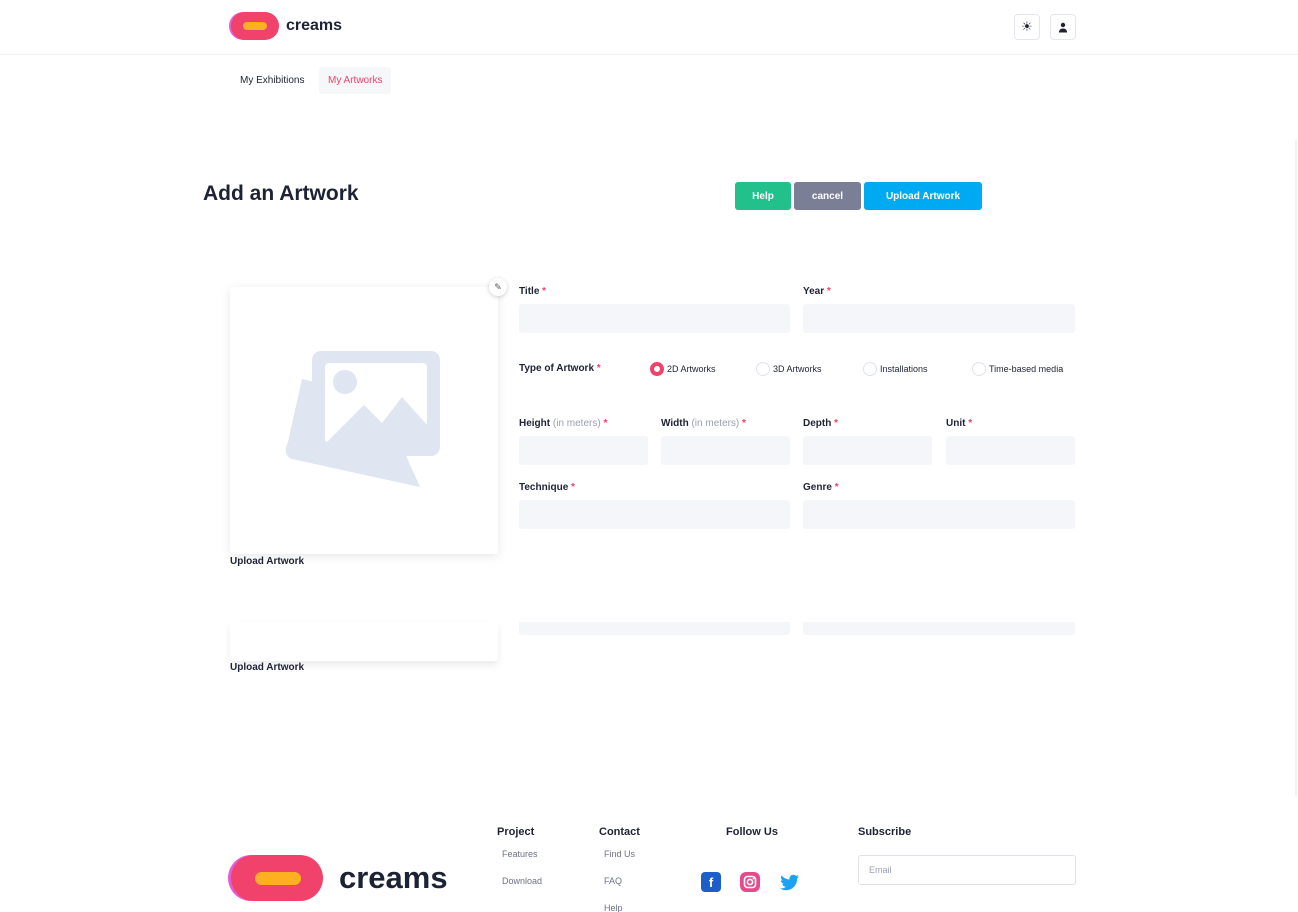 This screenshot has width=1298, height=912. I want to click on radio-label: Time-based media, so click(1026, 369).